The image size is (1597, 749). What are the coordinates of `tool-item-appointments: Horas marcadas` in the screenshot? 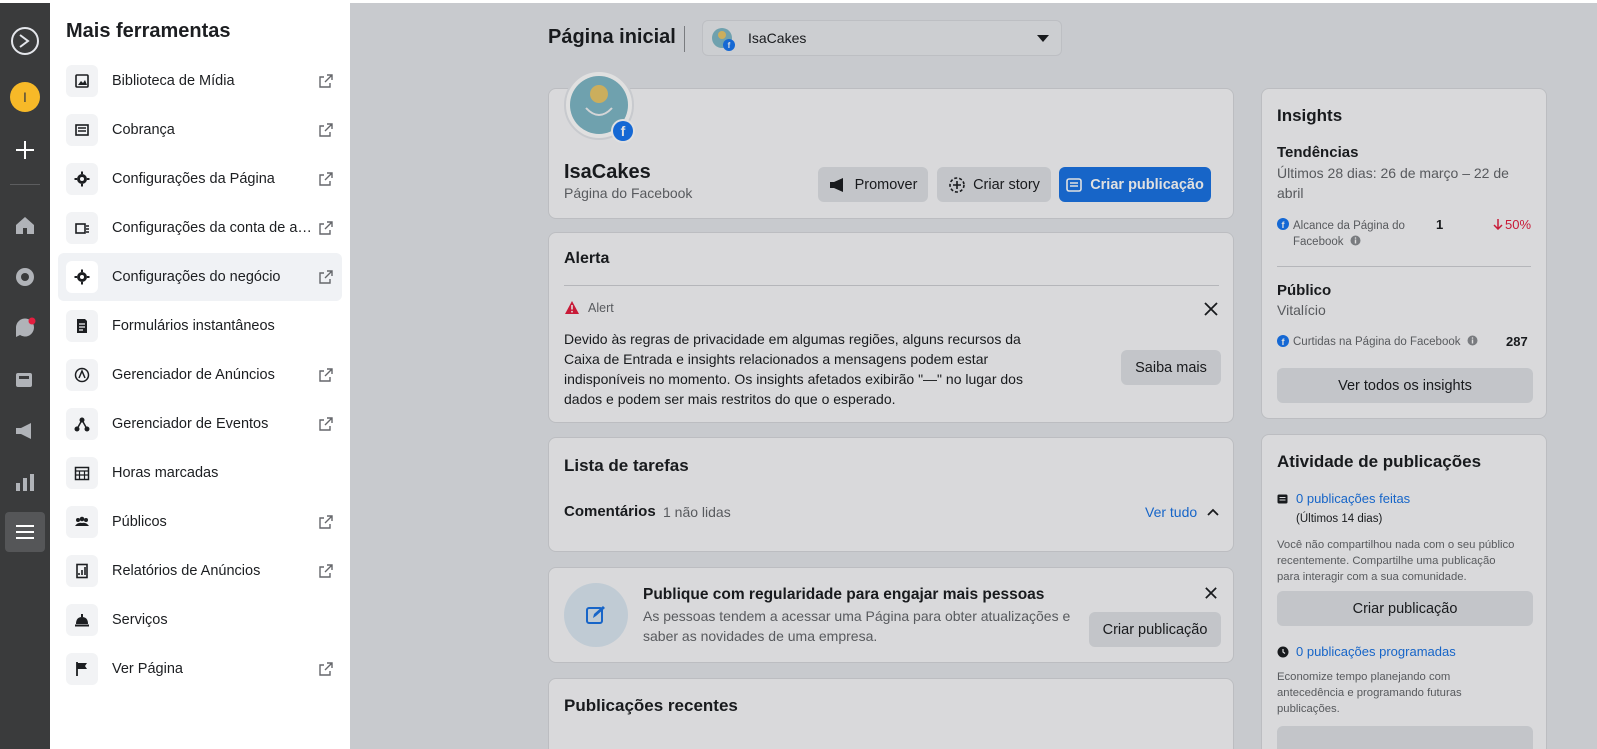 It's located at (200, 473).